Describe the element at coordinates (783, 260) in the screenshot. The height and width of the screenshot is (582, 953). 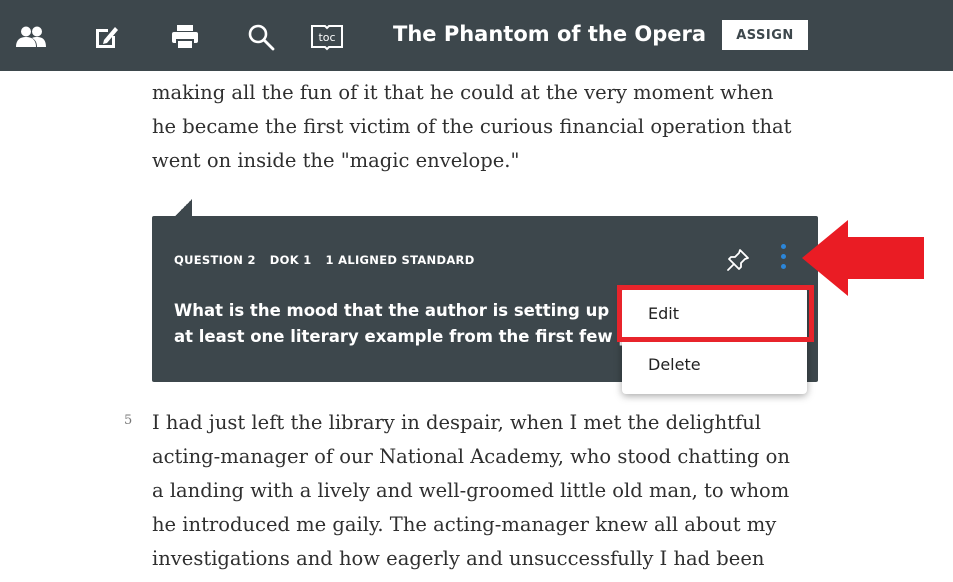
I see `more-options-icon` at that location.